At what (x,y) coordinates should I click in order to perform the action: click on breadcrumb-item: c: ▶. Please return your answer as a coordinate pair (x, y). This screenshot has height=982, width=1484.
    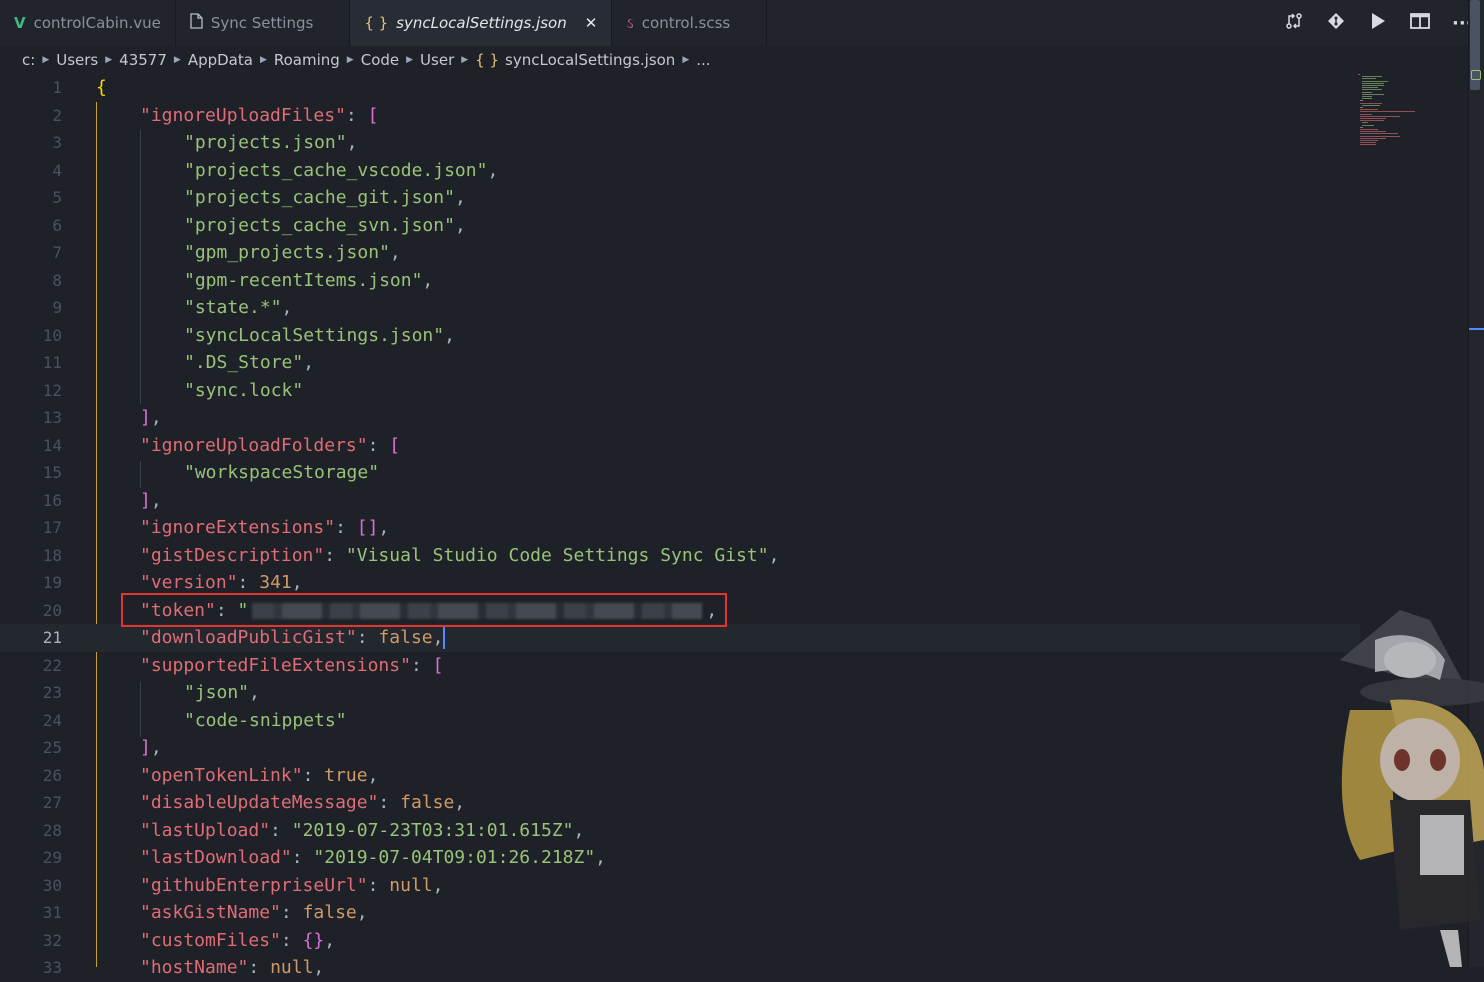
    Looking at the image, I should click on (39, 60).